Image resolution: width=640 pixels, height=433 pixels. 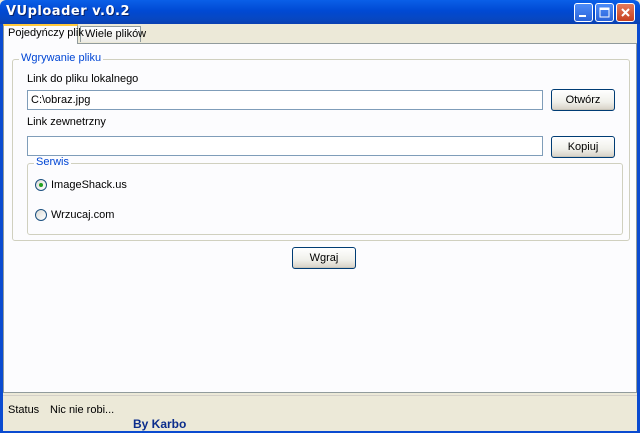 I want to click on title-bar: VUploader v.0.2, so click(x=320, y=12).